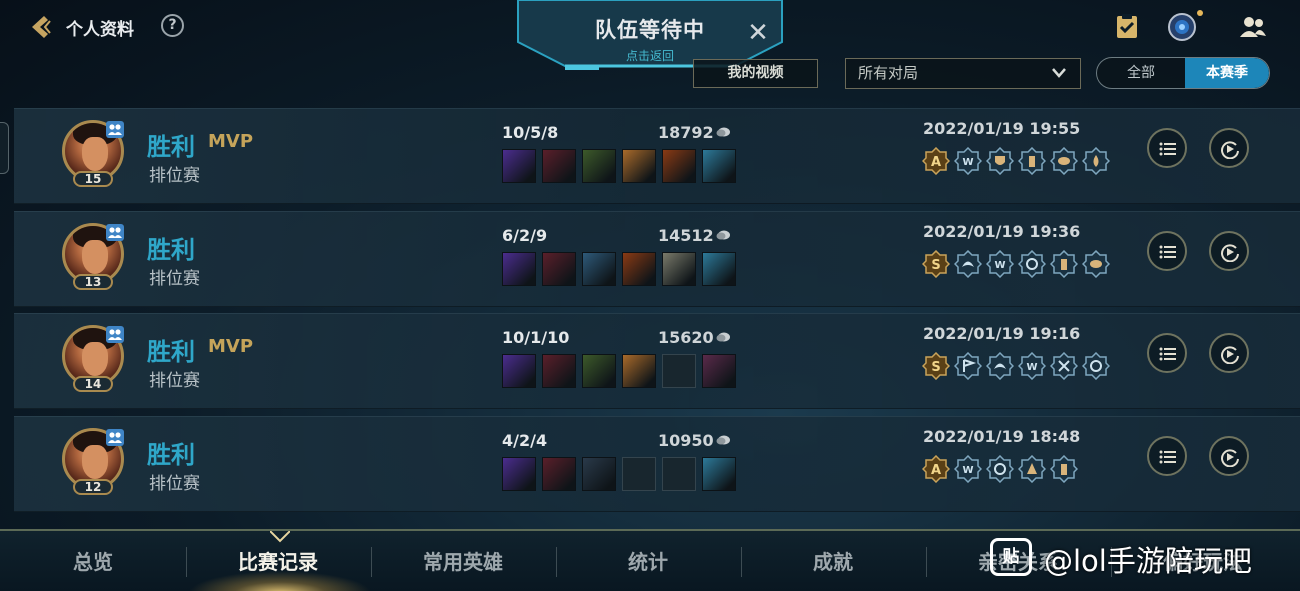  Describe the element at coordinates (4, 148) in the screenshot. I see `side-panel-handle` at that location.